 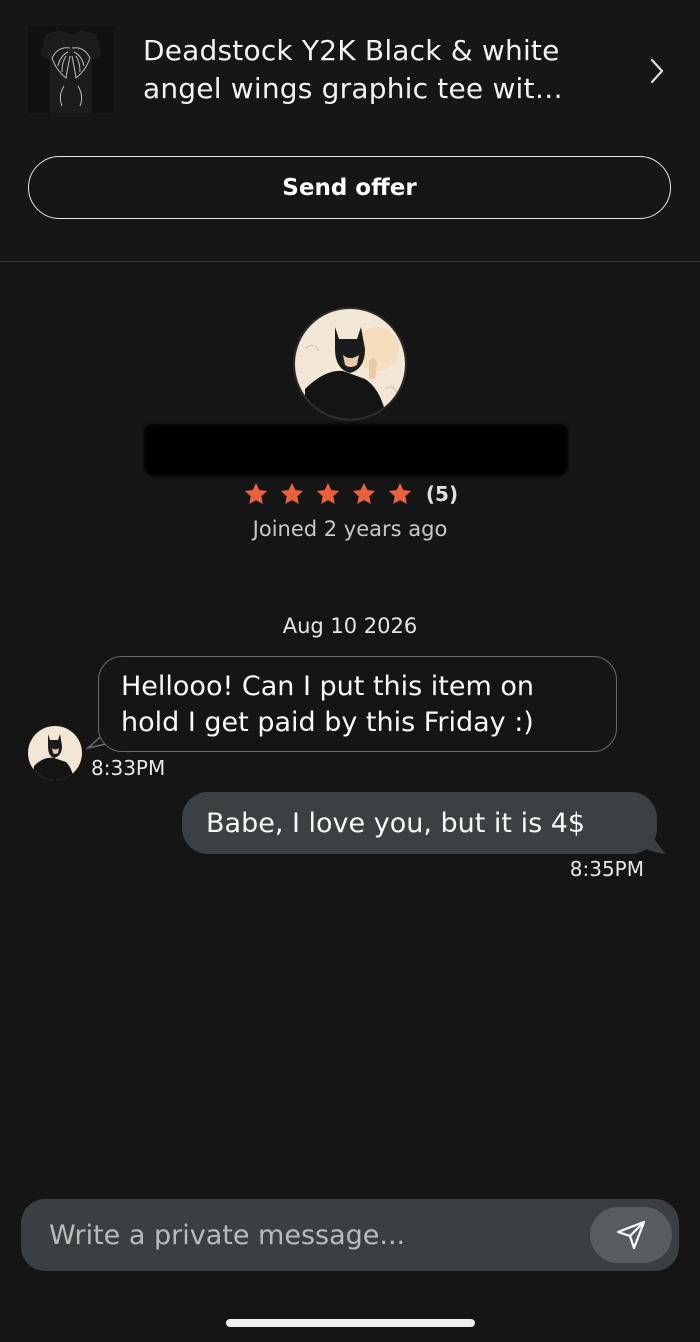 What do you see at coordinates (71, 69) in the screenshot?
I see `tee-thumbnail` at bounding box center [71, 69].